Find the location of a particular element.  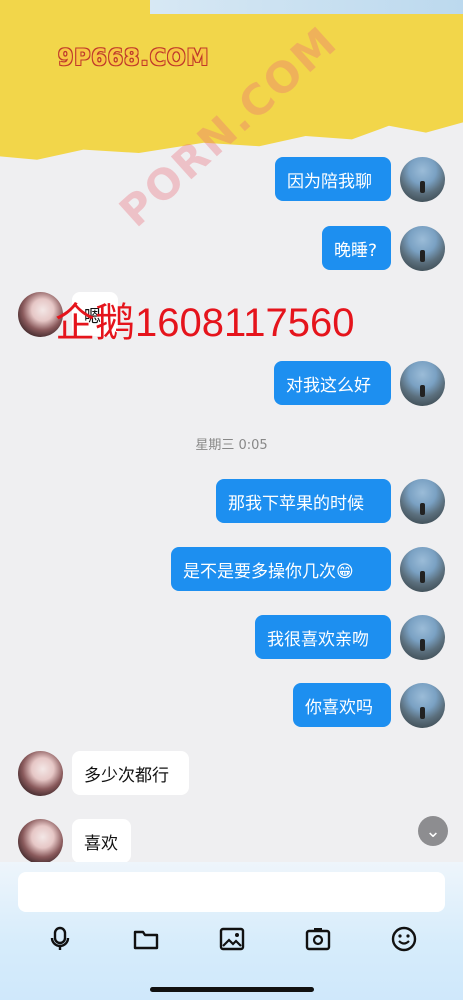

message-text: 我很喜欢亲吻 is located at coordinates (318, 639).